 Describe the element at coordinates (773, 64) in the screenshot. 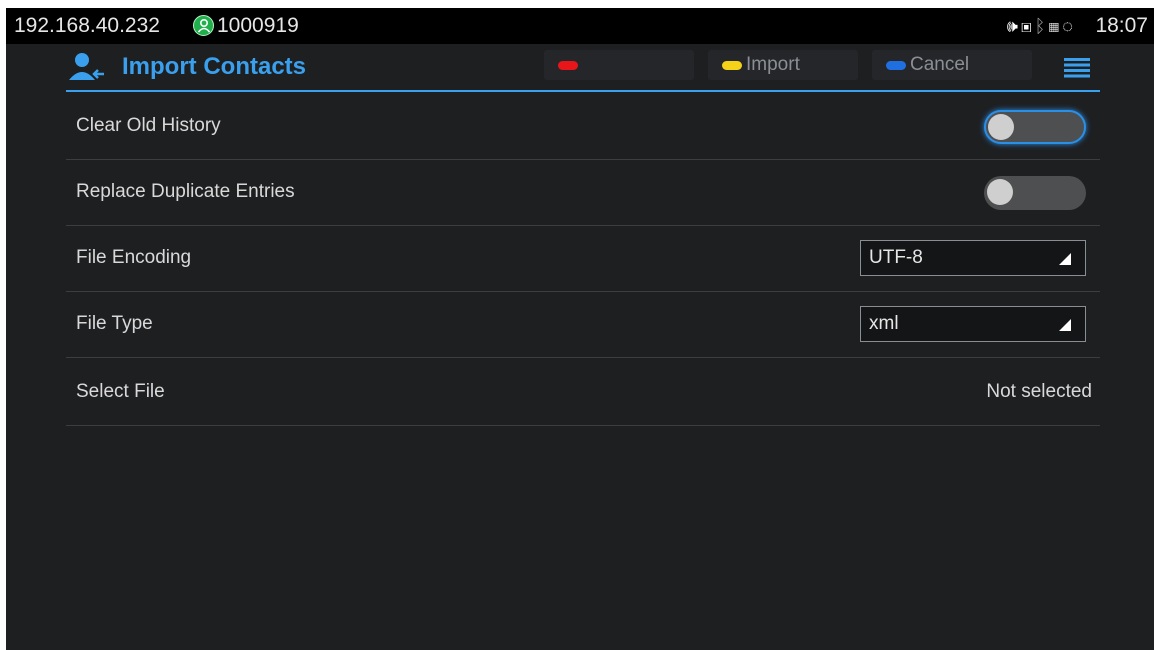

I see `import-label: Import` at that location.